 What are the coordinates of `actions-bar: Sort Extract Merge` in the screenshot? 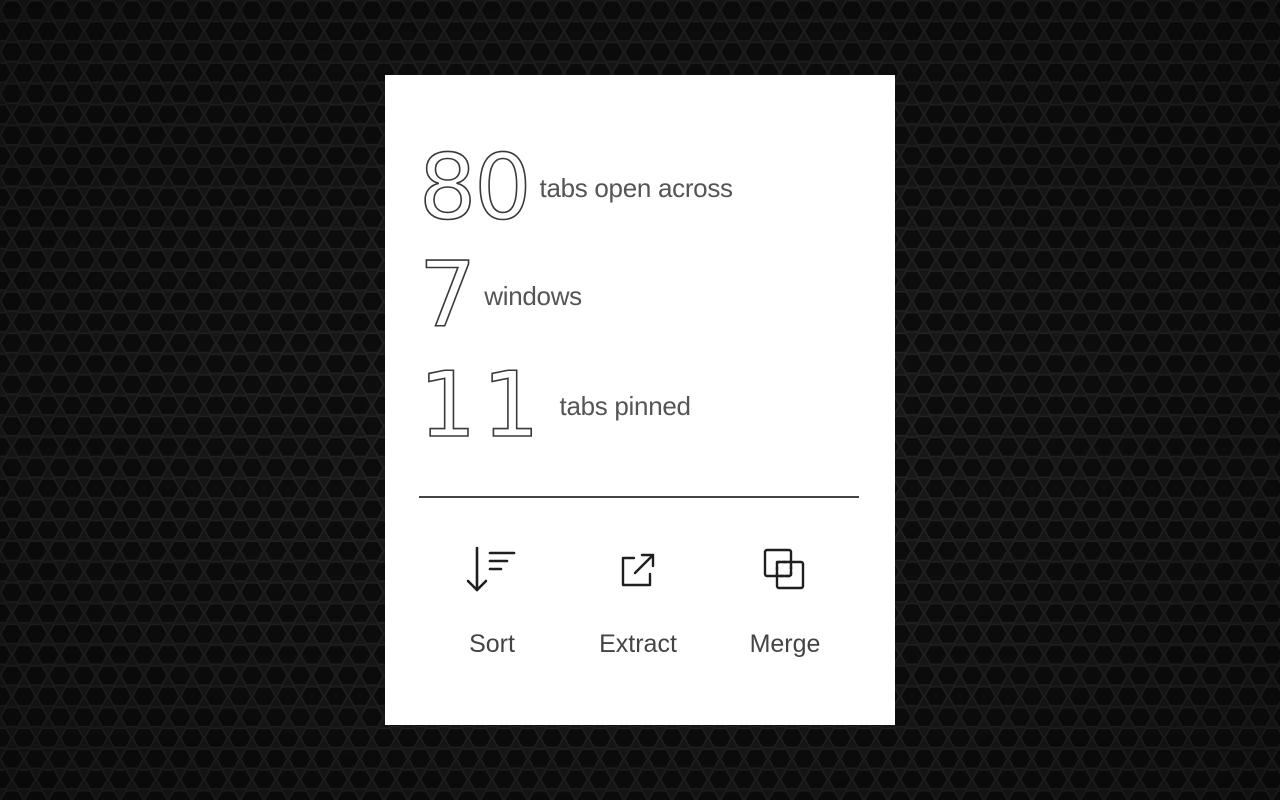 It's located at (639, 605).